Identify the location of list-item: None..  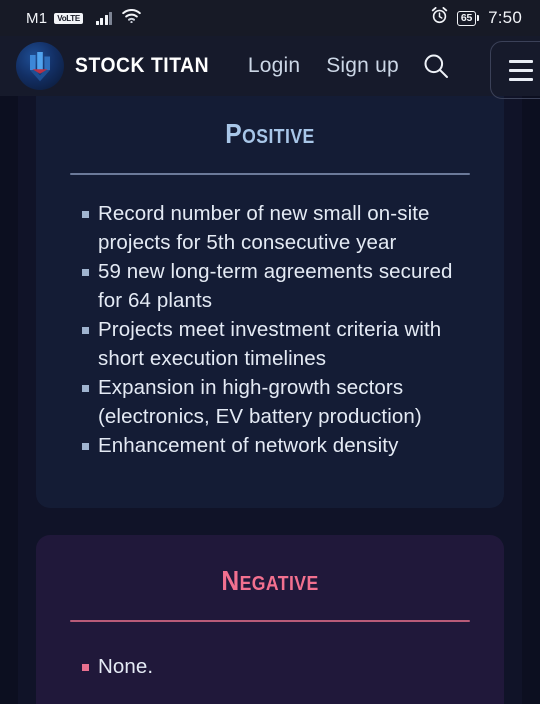
(276, 666).